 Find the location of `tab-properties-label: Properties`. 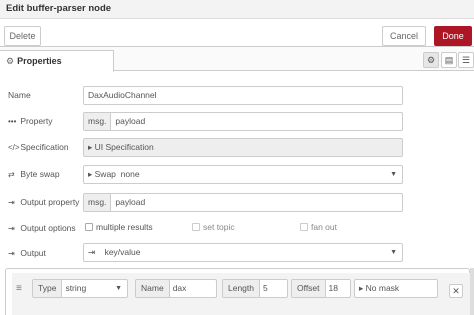

tab-properties-label: Properties is located at coordinates (39, 61).